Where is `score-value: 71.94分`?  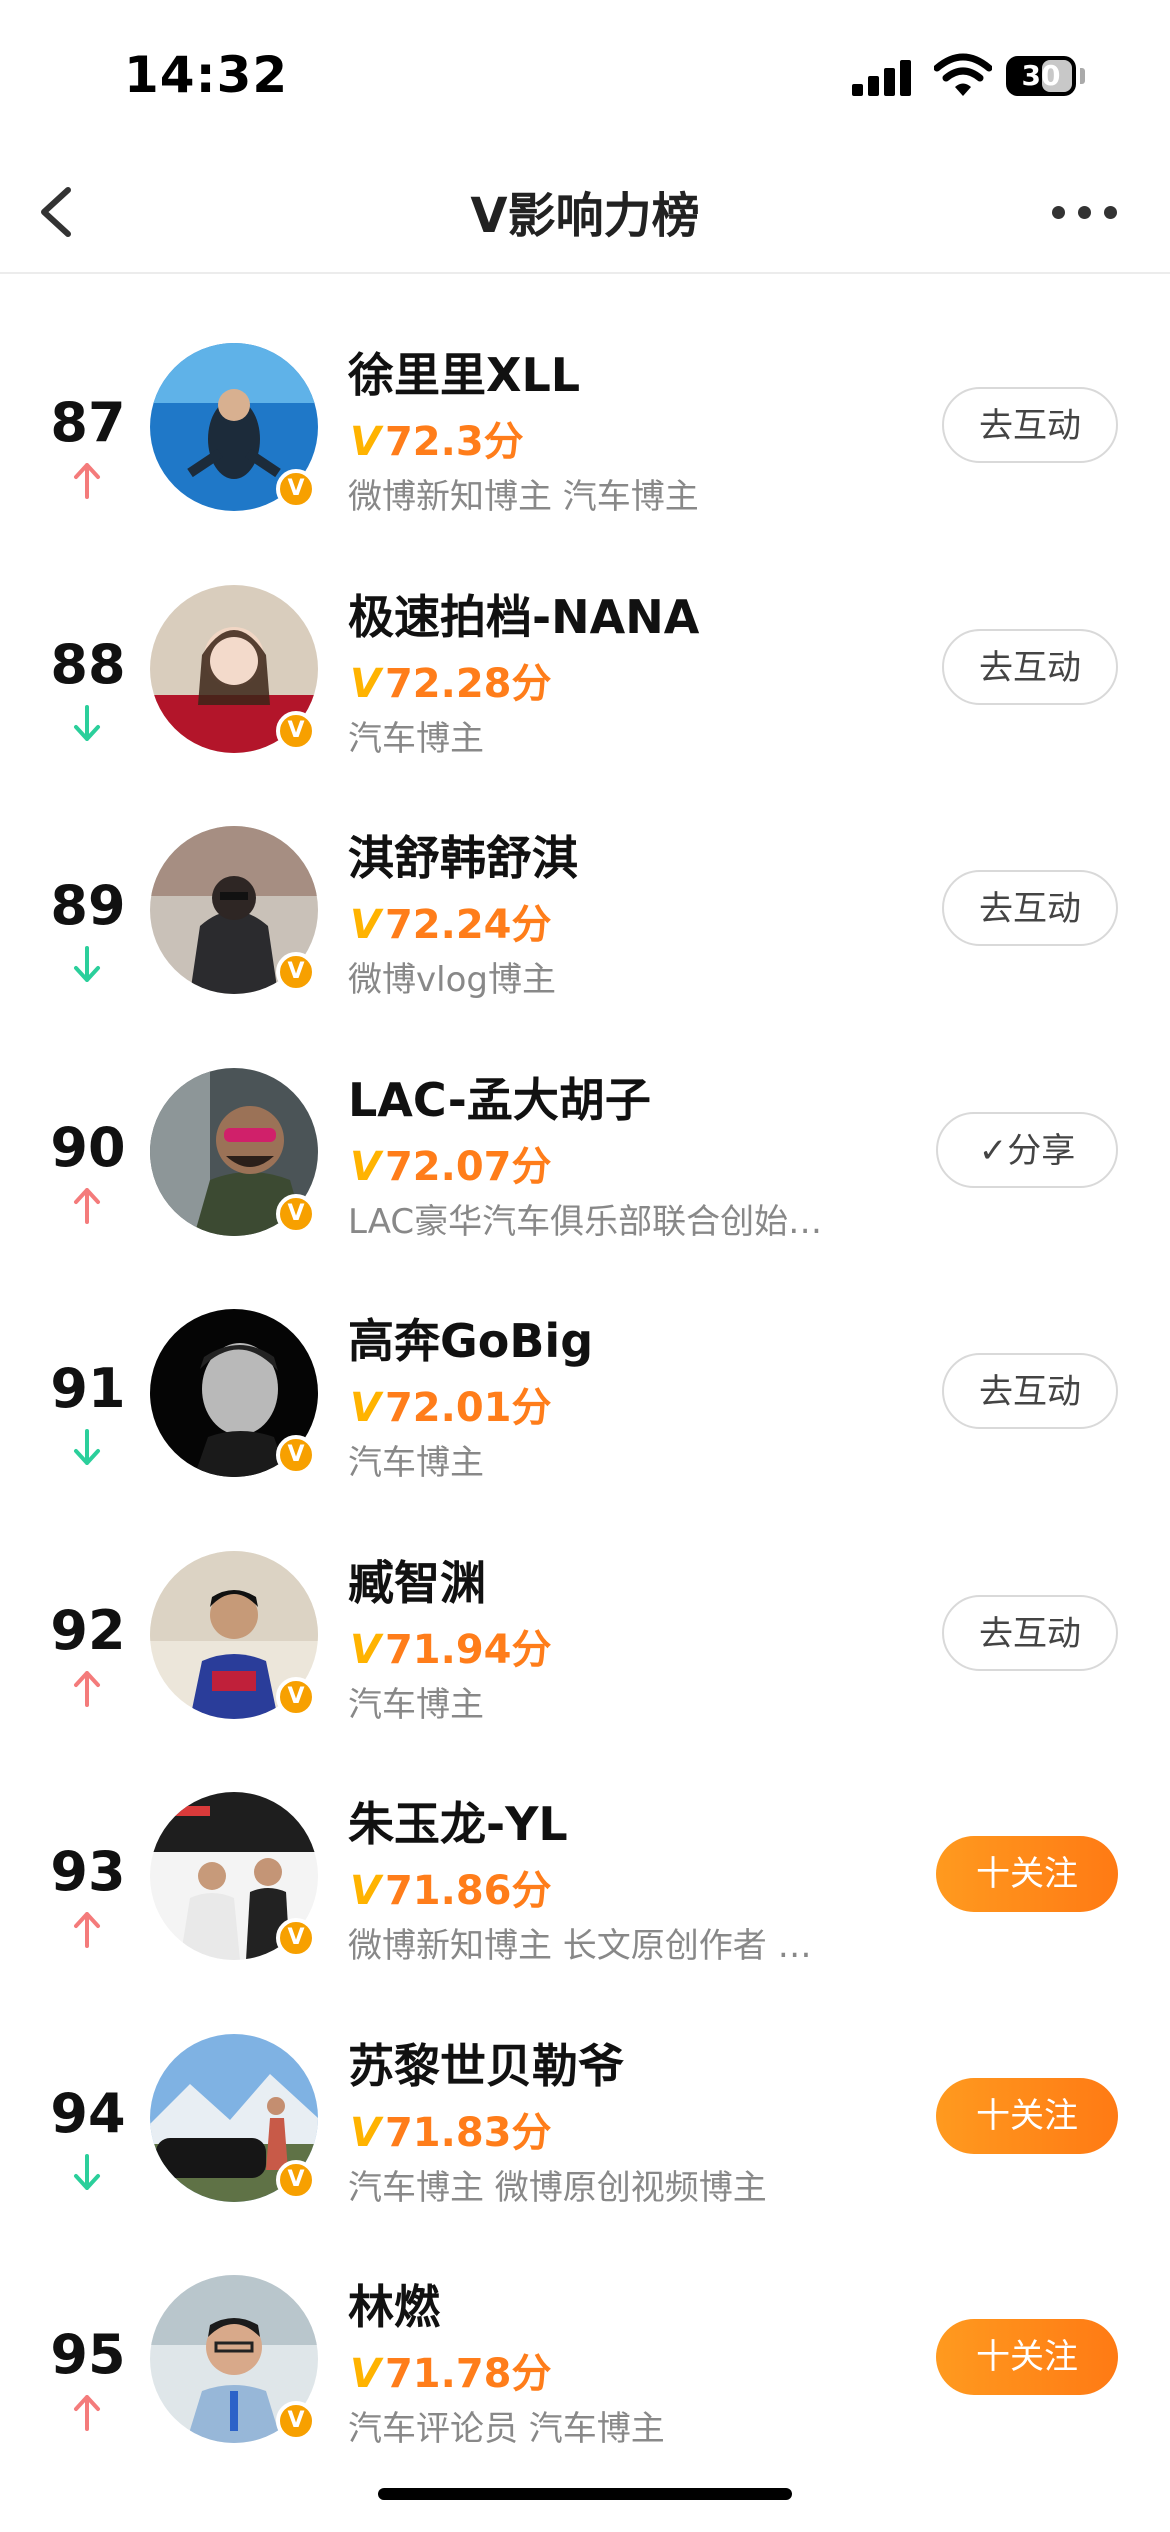
score-value: 71.94分 is located at coordinates (468, 1649).